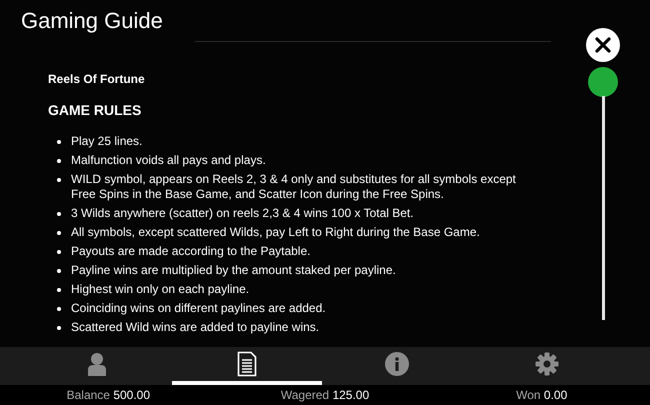 This screenshot has height=405, width=650. What do you see at coordinates (528, 395) in the screenshot?
I see `status-label: Won` at bounding box center [528, 395].